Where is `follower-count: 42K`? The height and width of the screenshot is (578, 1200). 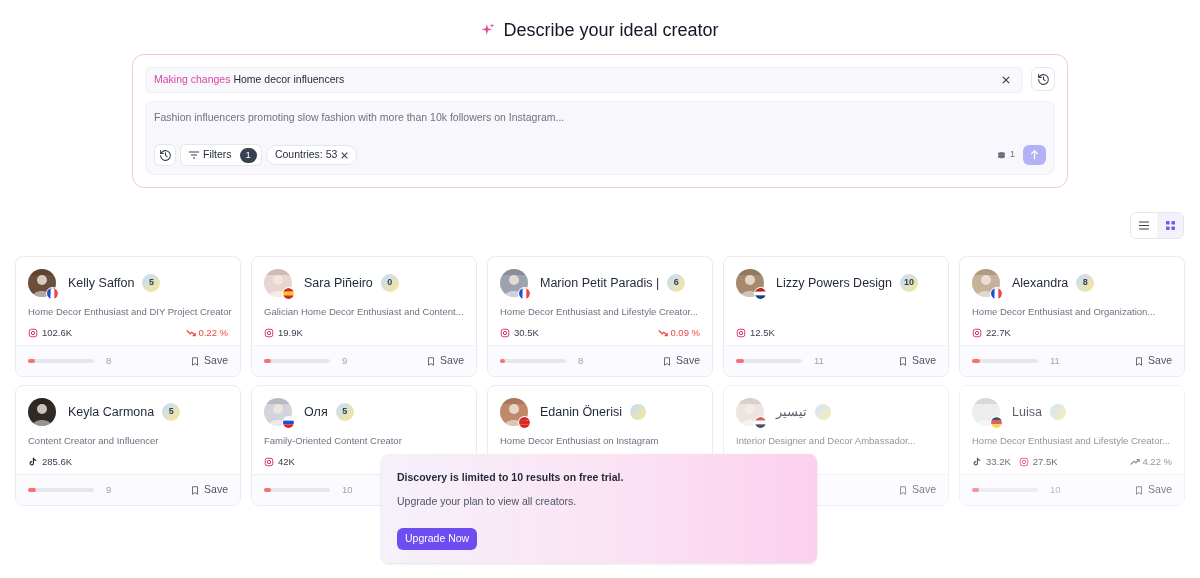
follower-count: 42K is located at coordinates (286, 461).